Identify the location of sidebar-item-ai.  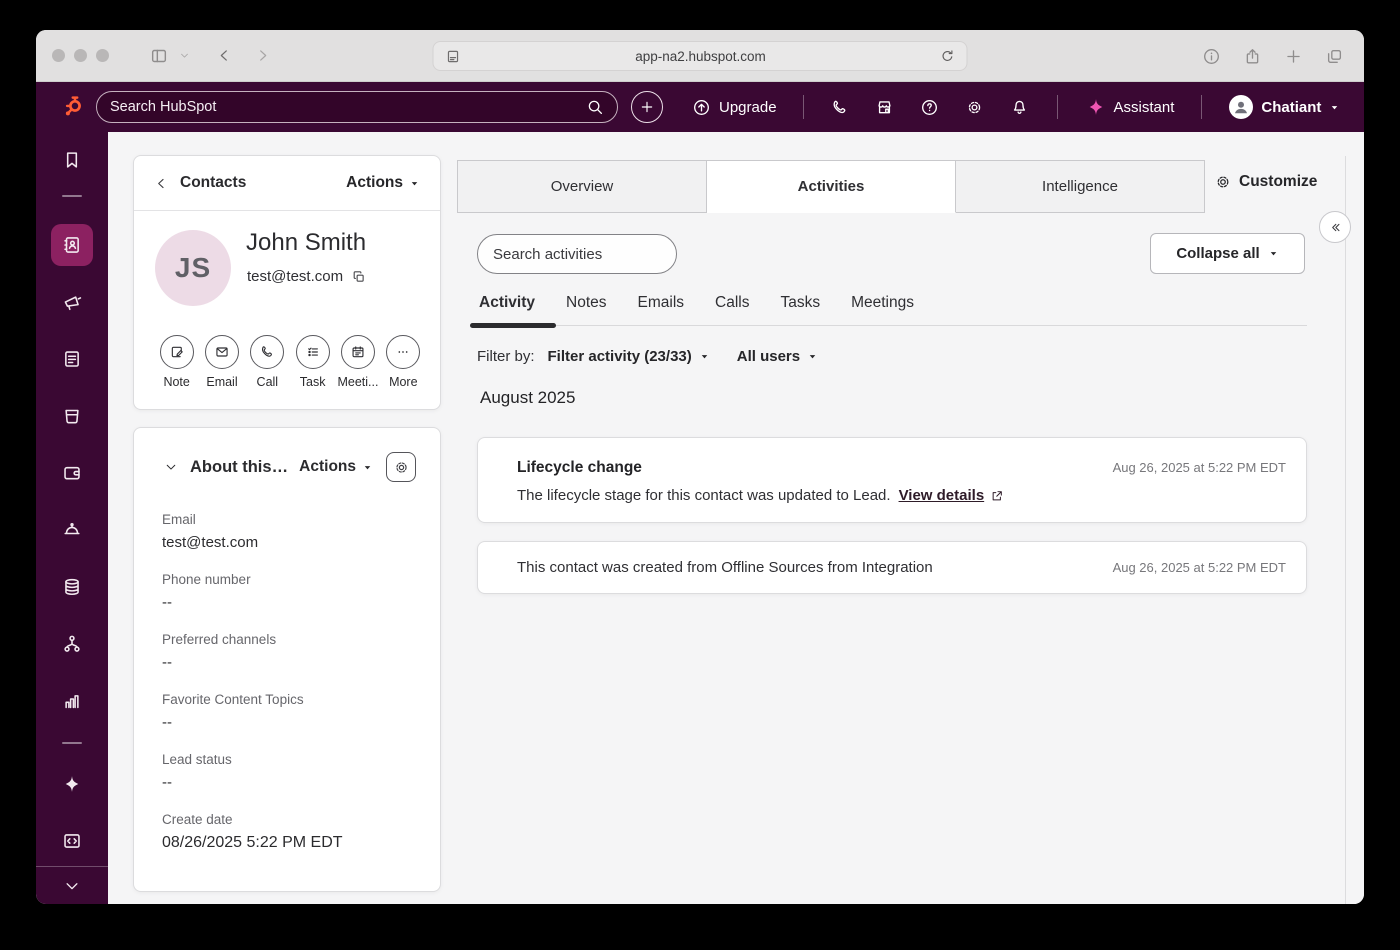
(72, 784).